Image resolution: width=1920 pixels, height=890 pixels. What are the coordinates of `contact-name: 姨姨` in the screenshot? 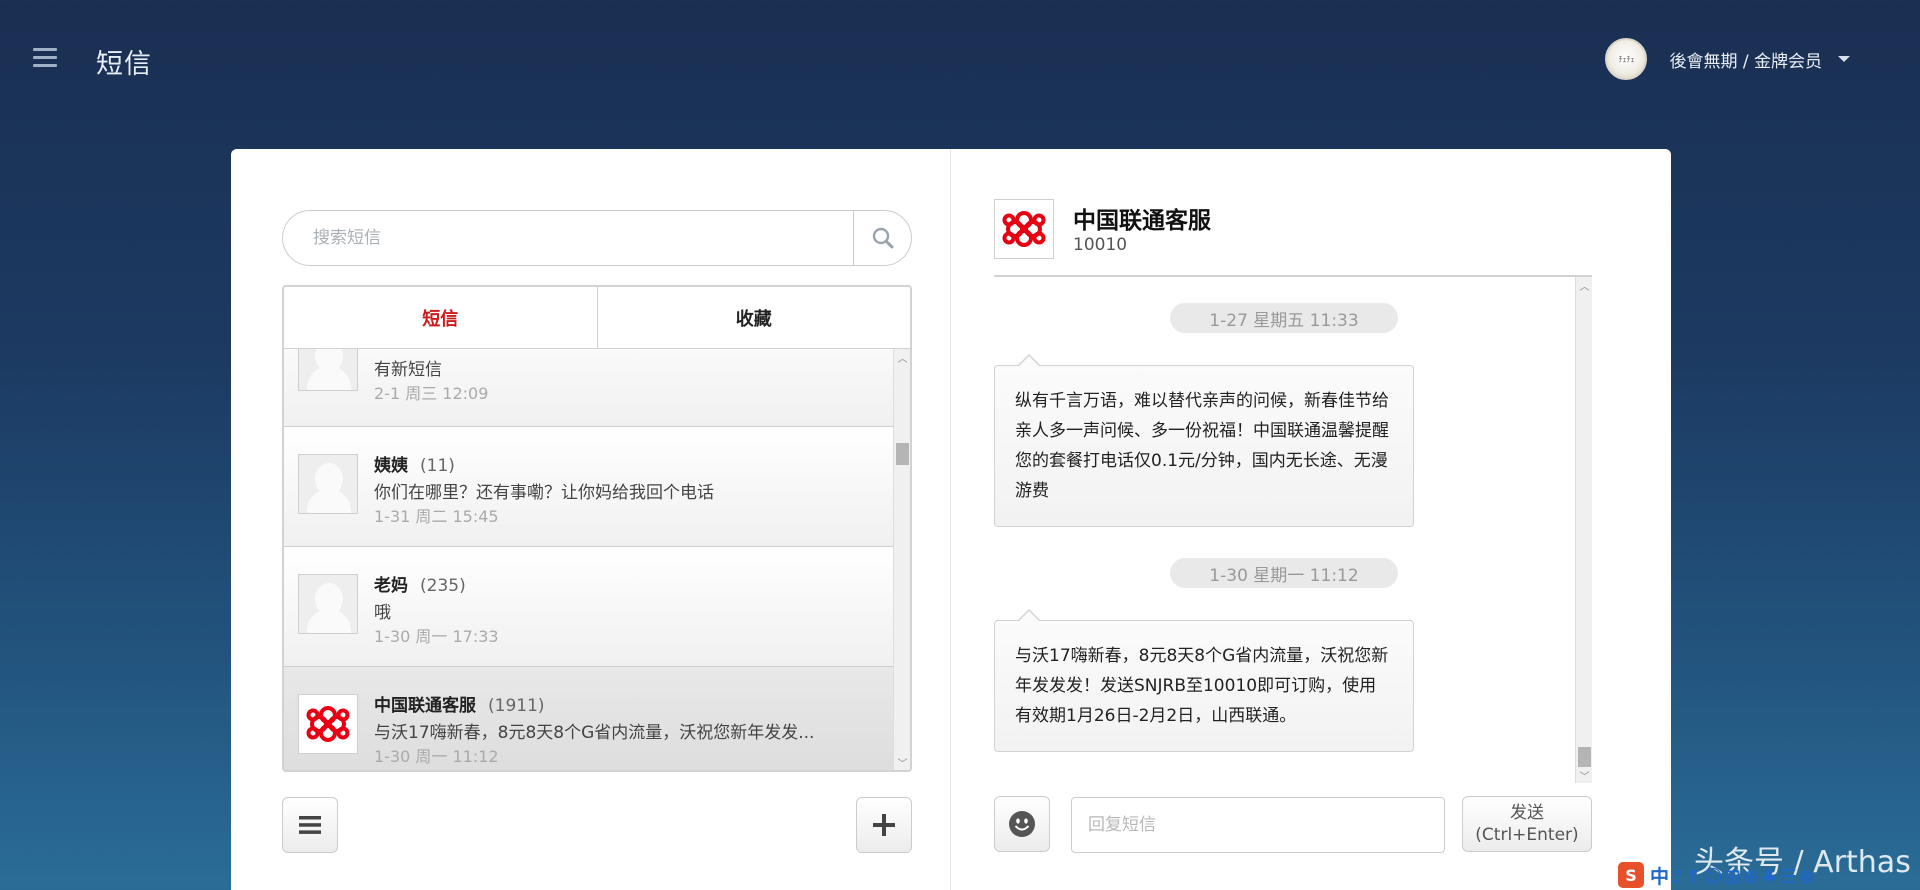 It's located at (391, 466).